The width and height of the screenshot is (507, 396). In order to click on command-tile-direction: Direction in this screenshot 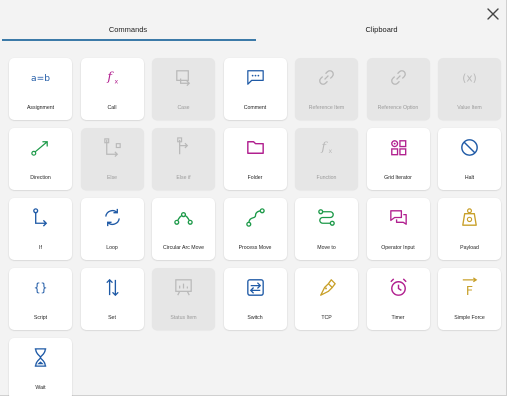, I will do `click(40, 159)`.